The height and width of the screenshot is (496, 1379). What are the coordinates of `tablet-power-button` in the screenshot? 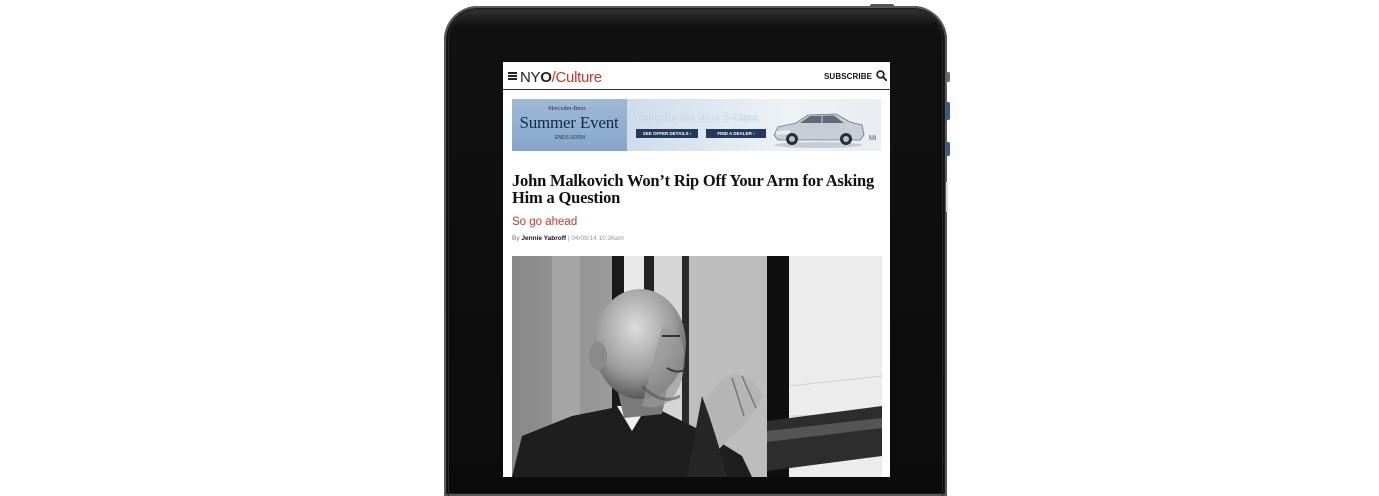 It's located at (882, 5).